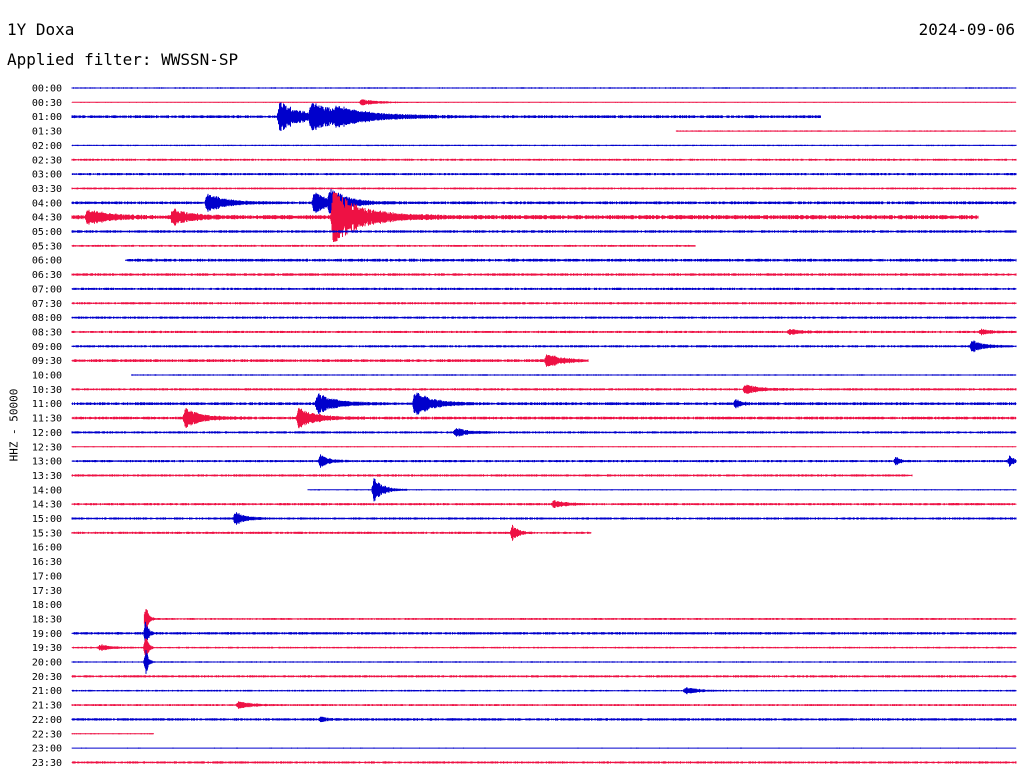 The image size is (1024, 780). I want to click on row-time-label: 07:30, so click(47, 304).